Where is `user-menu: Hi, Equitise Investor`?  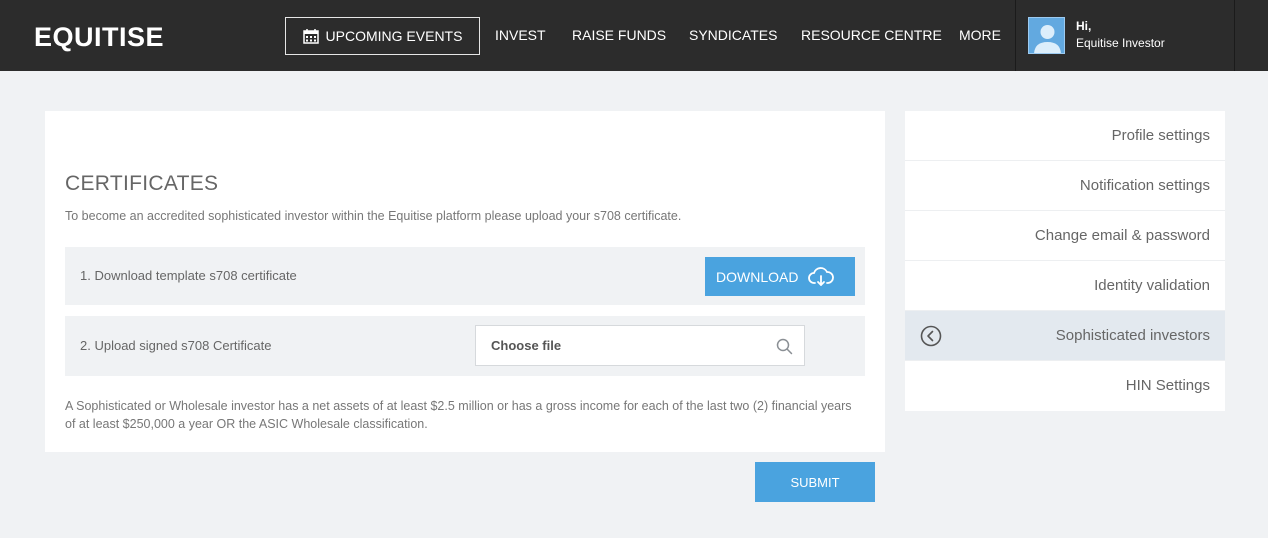
user-menu: Hi, Equitise Investor is located at coordinates (1125, 35).